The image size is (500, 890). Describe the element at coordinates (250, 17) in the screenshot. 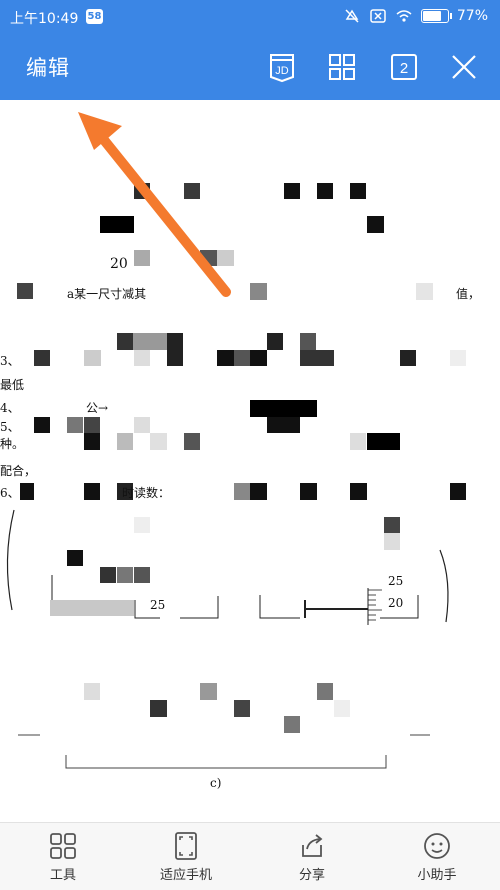

I see `status-bar: 上午10:49 58 77%` at that location.